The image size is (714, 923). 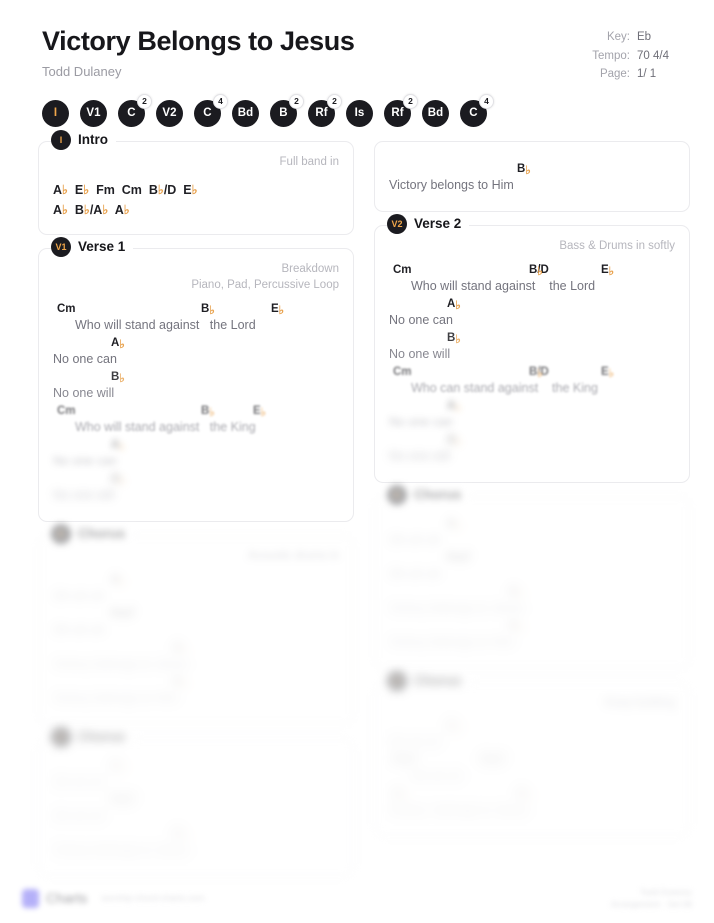 I want to click on lyric-block: A ♭ Victory belongs to Him, so click(x=532, y=637).